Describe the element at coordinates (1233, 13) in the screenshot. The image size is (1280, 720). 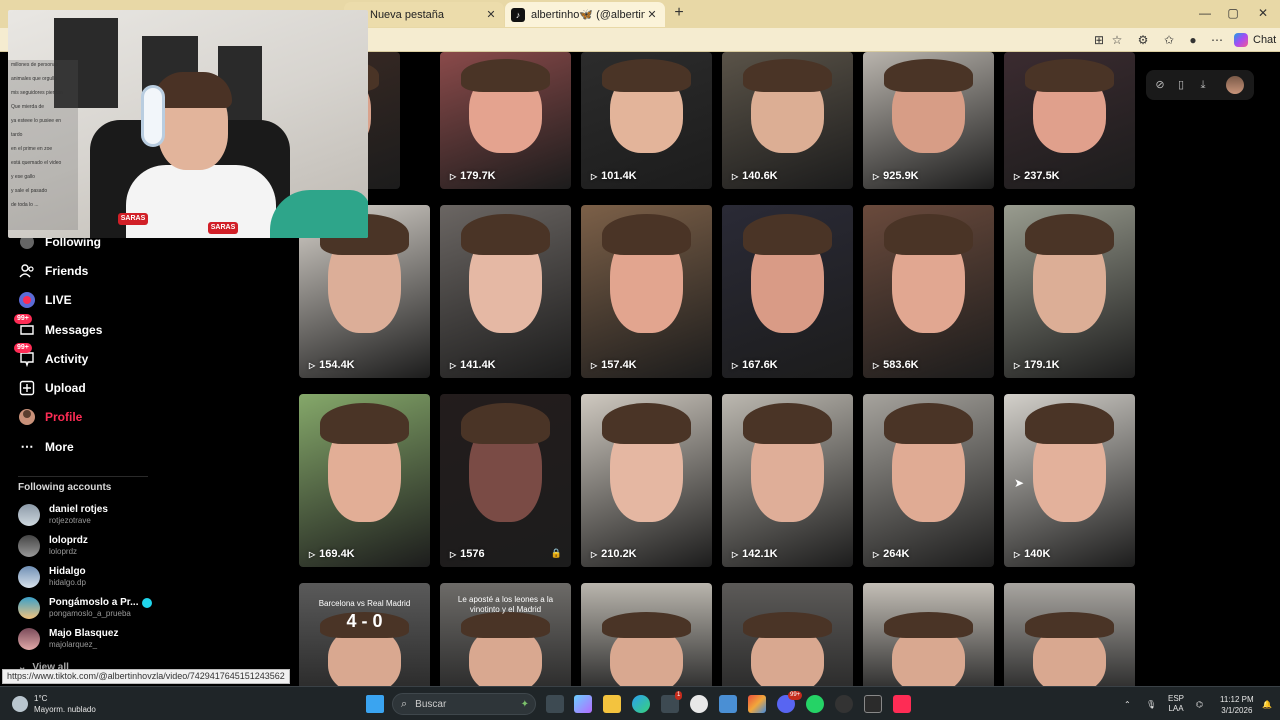
I see `maximize-button: ▢` at that location.